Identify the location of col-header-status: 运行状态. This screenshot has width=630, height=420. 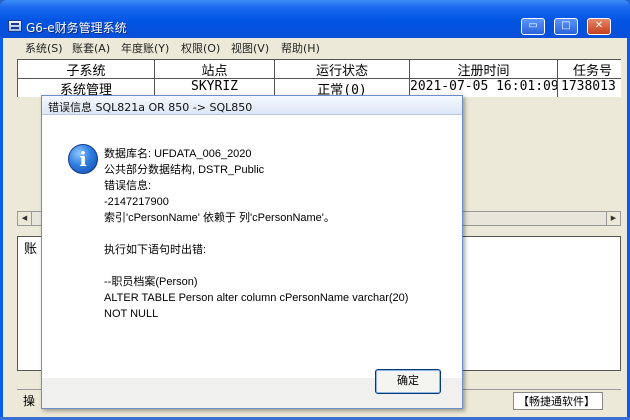
(342, 69).